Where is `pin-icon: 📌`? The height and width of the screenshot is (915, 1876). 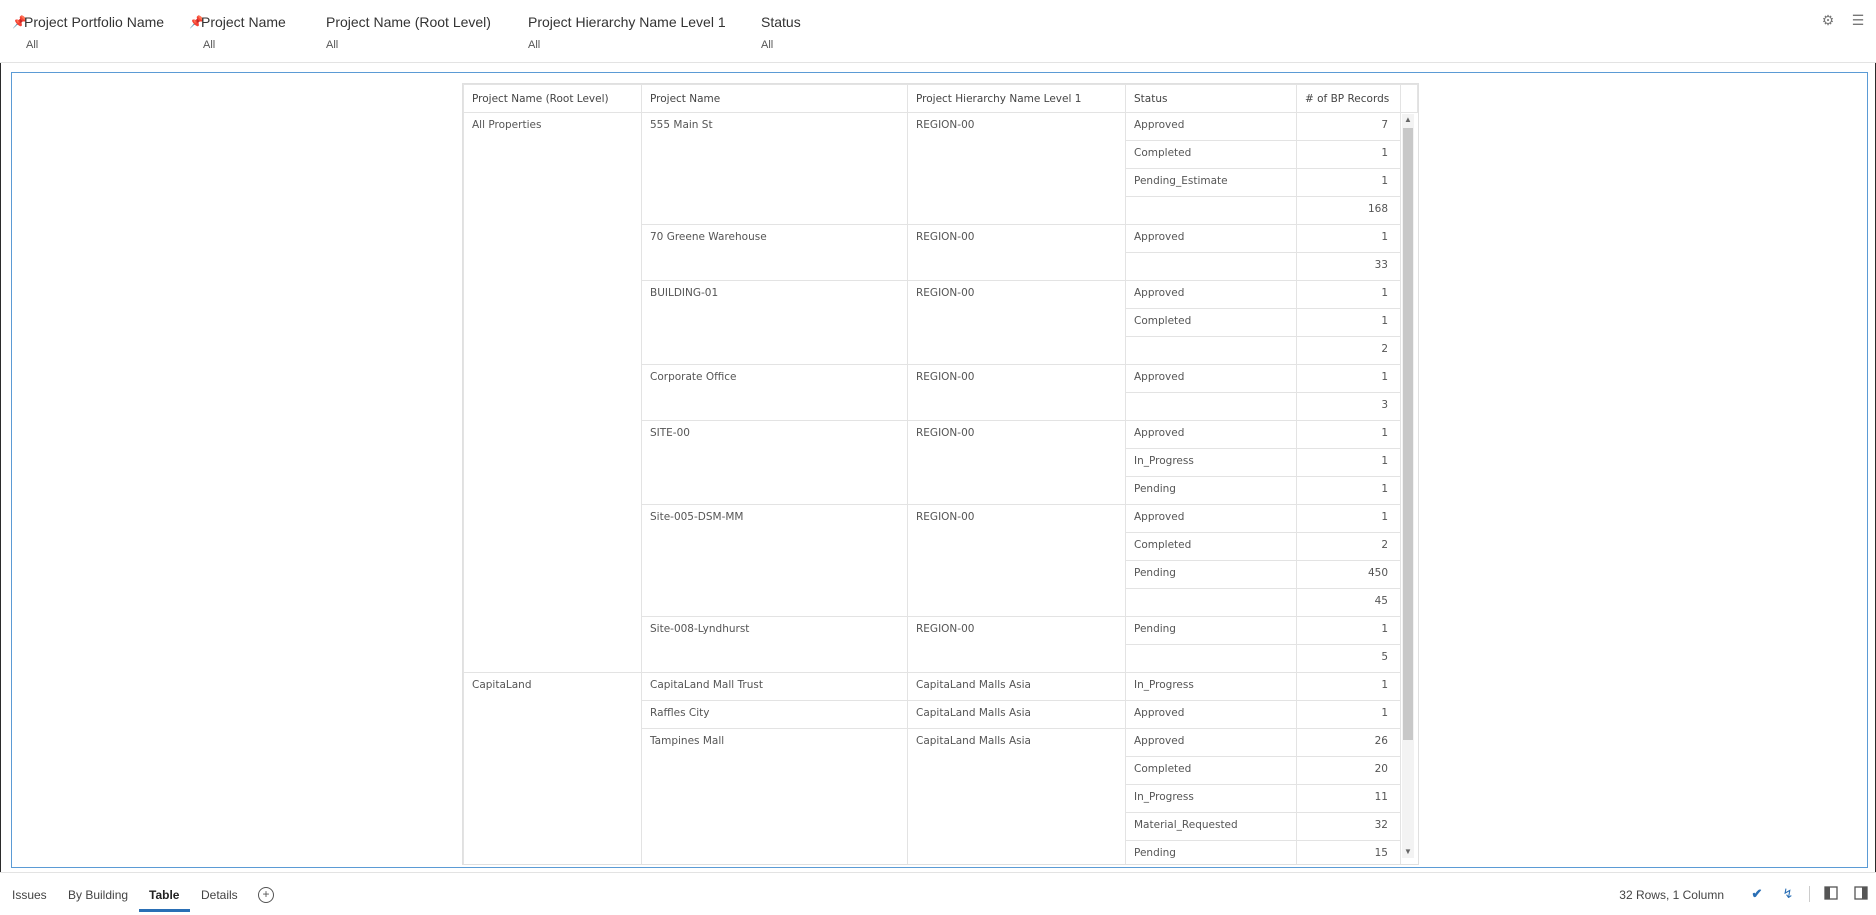 pin-icon: 📌 is located at coordinates (196, 22).